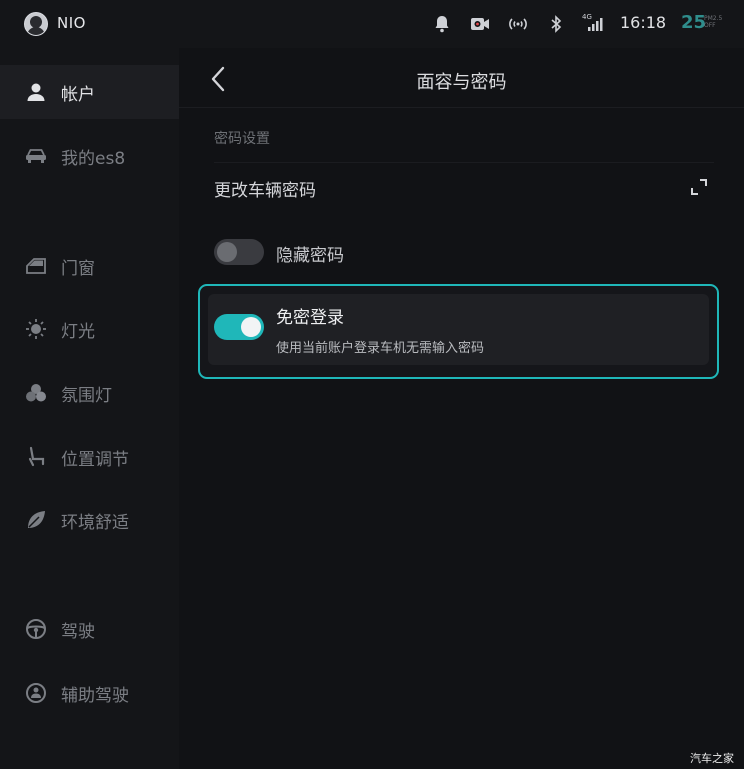 Image resolution: width=744 pixels, height=769 pixels. Describe the element at coordinates (36, 92) in the screenshot. I see `user-icon` at that location.